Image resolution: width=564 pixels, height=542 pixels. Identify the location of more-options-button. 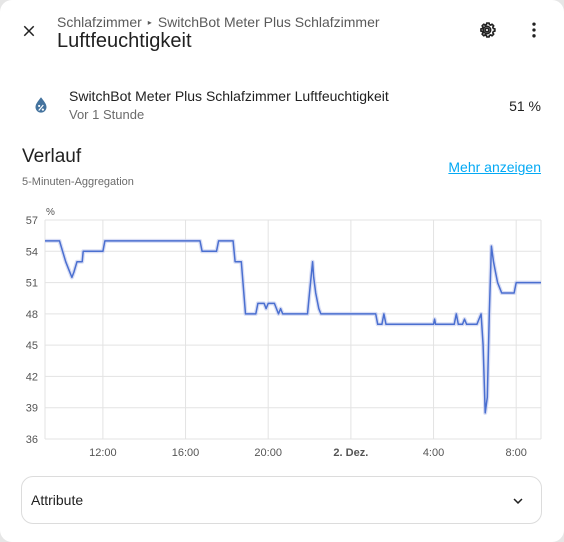
(534, 30).